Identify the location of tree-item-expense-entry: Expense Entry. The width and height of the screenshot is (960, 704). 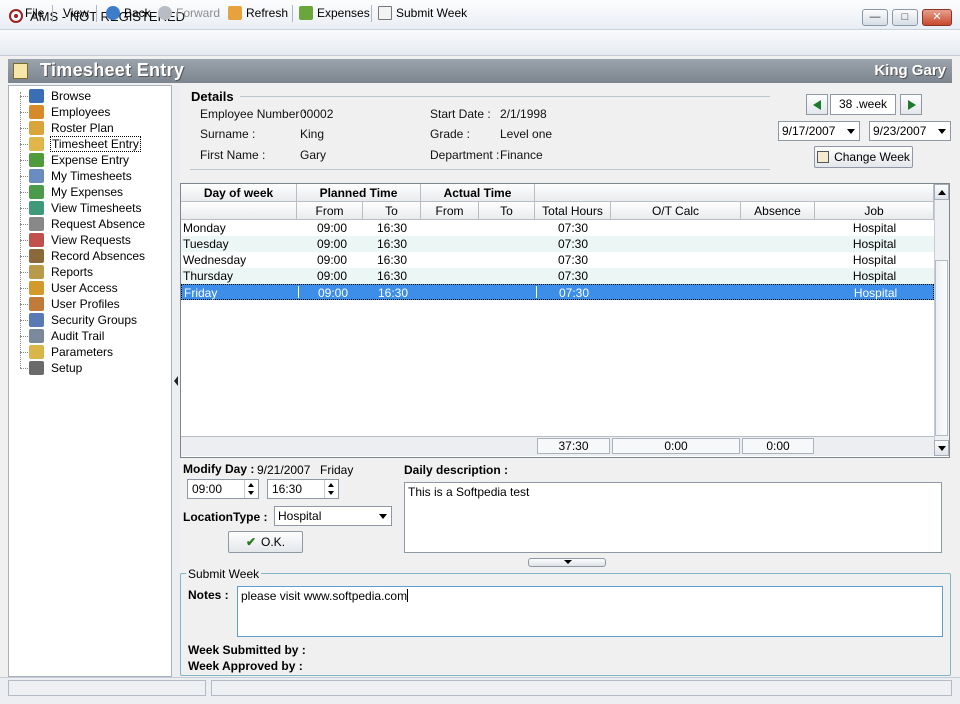
(95, 160).